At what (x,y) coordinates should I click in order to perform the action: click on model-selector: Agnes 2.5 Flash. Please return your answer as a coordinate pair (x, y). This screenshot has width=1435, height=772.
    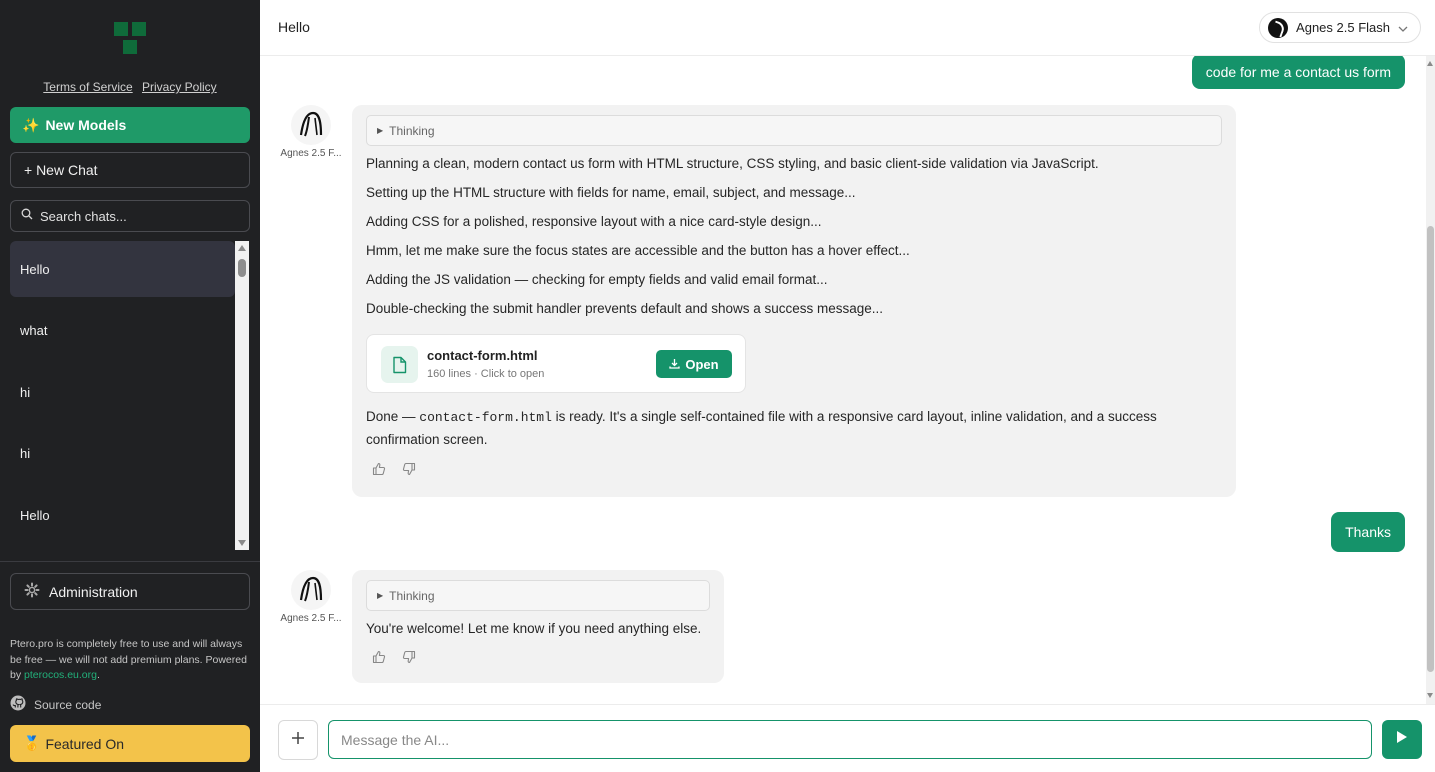
    Looking at the image, I should click on (1340, 27).